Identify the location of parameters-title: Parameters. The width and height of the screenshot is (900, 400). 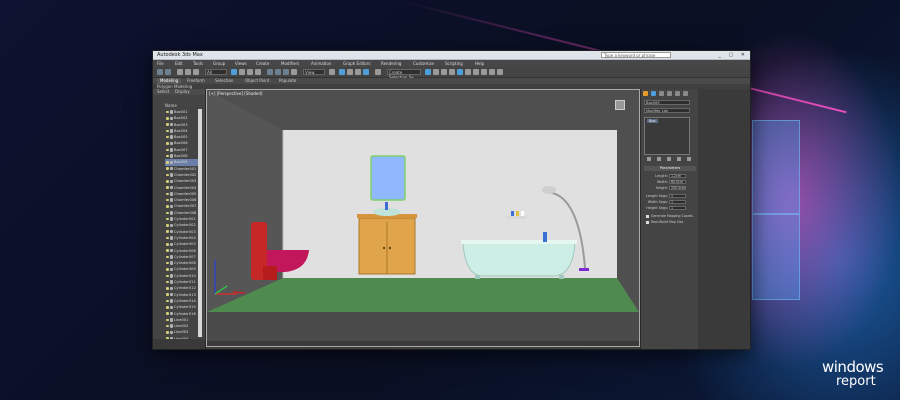
(670, 168).